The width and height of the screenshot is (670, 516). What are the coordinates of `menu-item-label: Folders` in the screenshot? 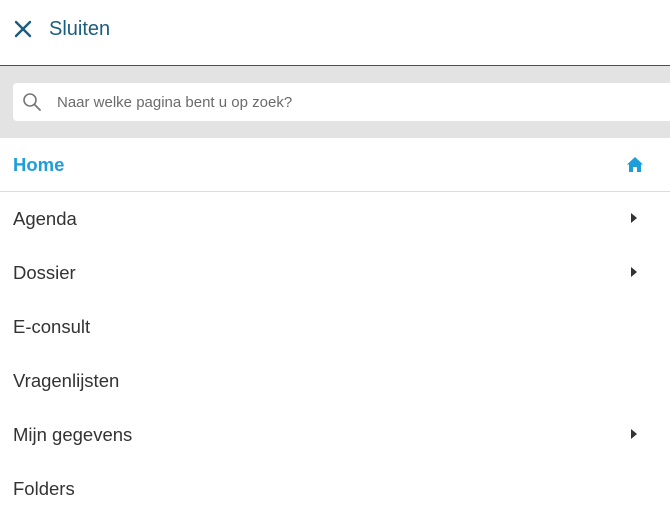 It's located at (44, 488).